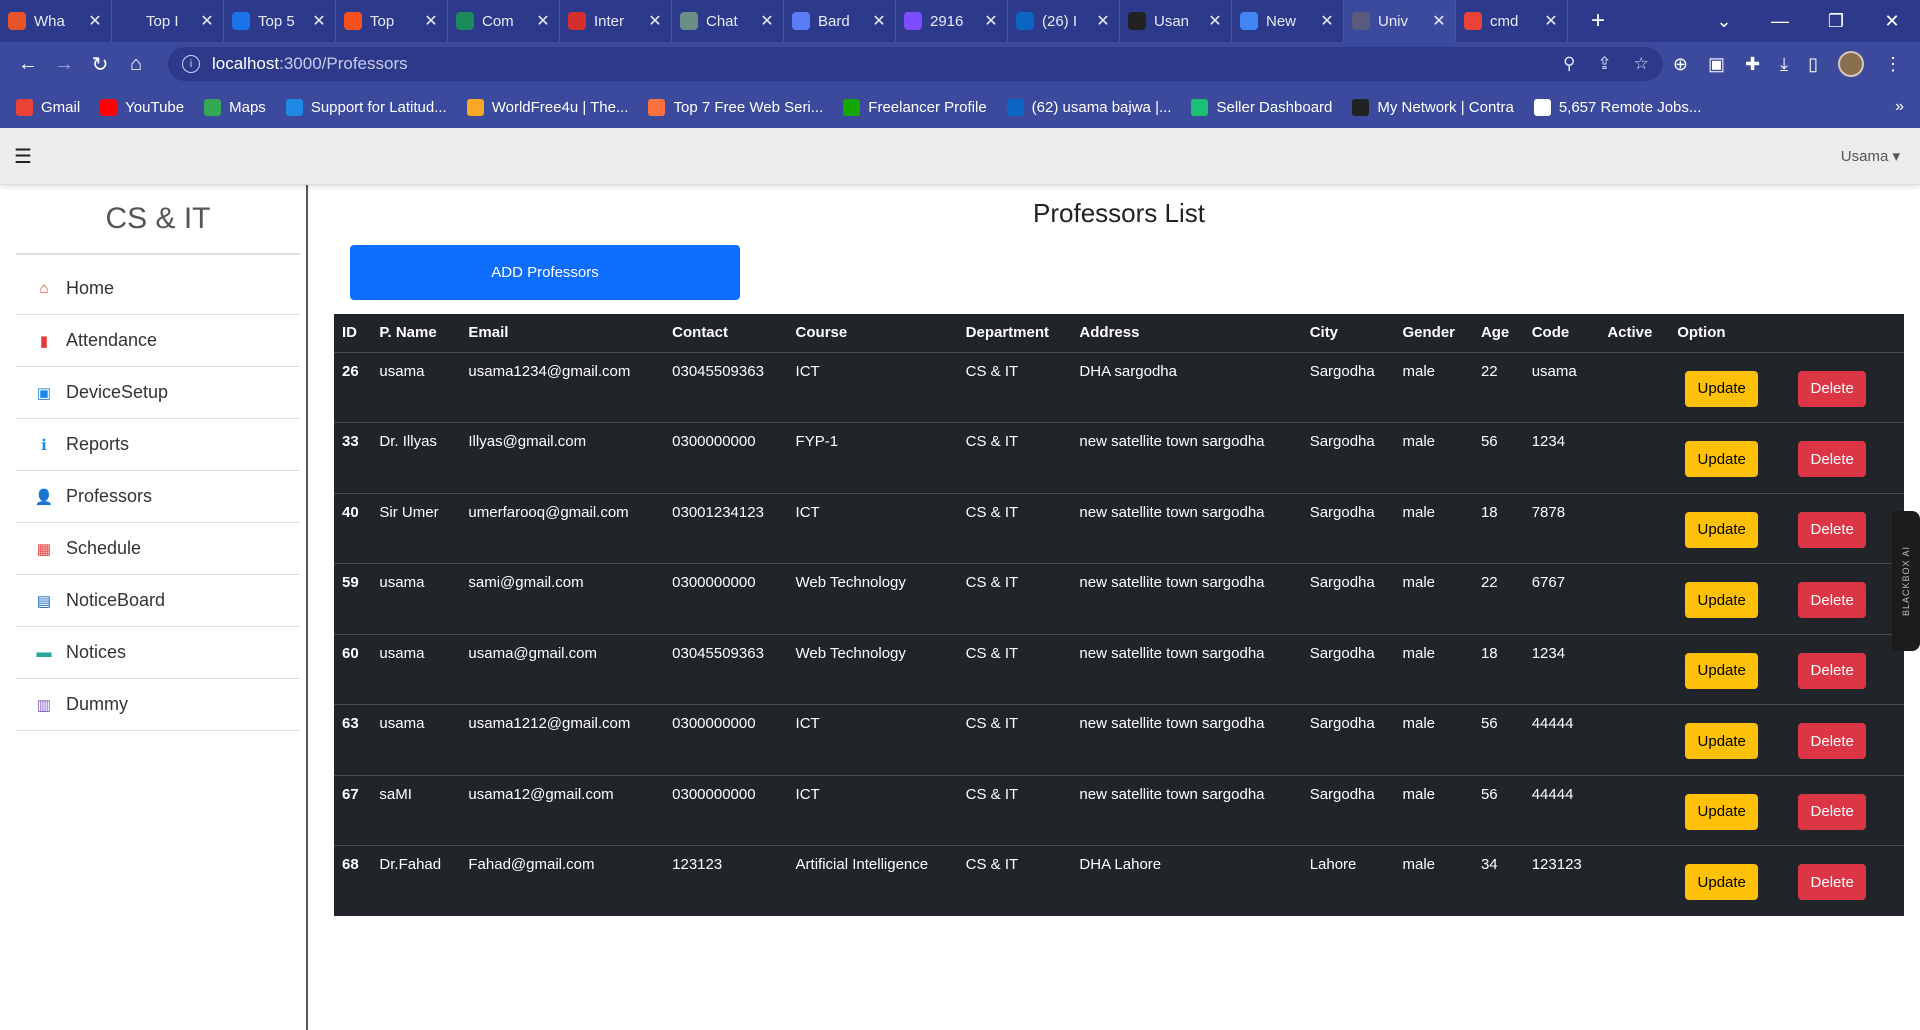 Image resolution: width=1920 pixels, height=1030 pixels. What do you see at coordinates (726, 669) in the screenshot?
I see `cell-contact: 03045509363` at bounding box center [726, 669].